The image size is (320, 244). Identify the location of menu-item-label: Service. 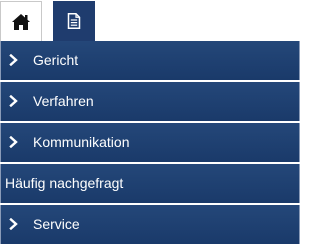
(56, 224).